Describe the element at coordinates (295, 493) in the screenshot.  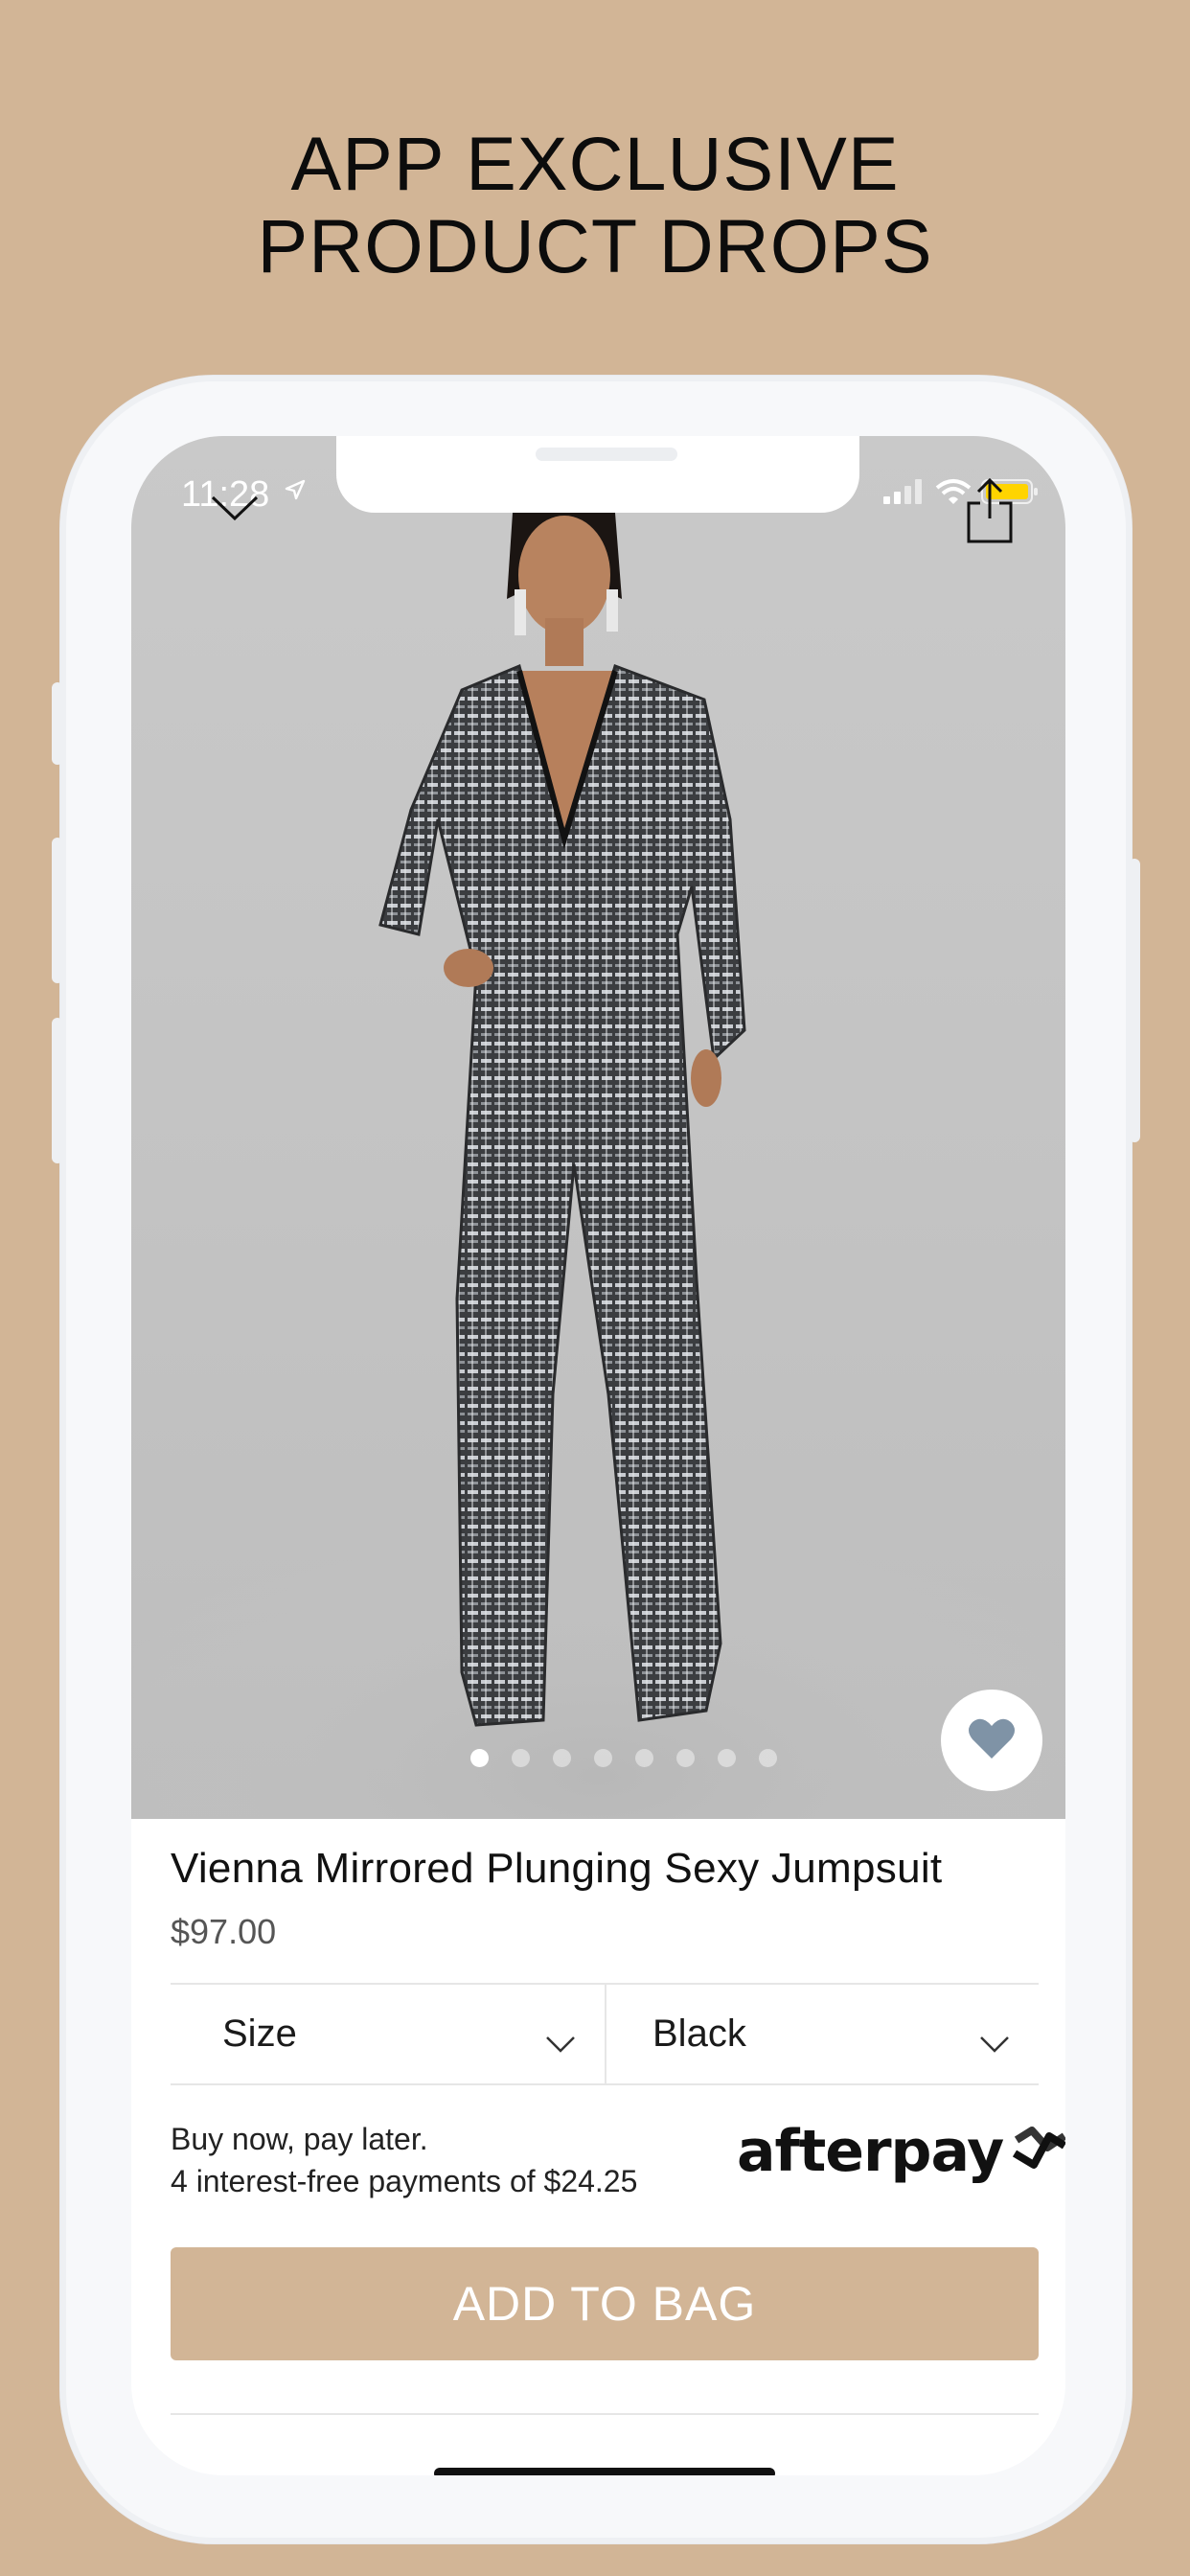
I see `location-arrow-icon` at that location.